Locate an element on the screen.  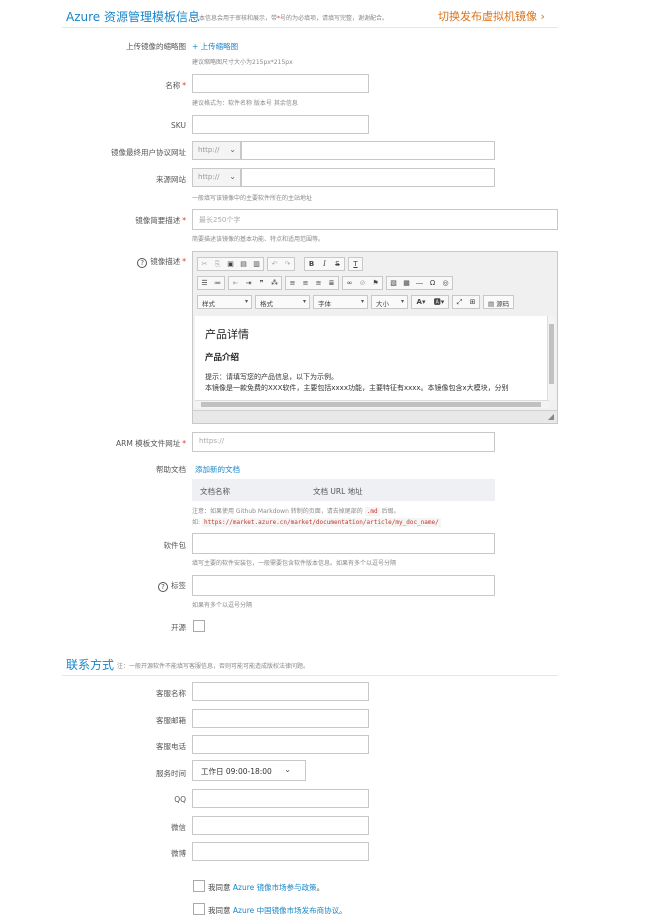
paste-text-icon: ▤ is located at coordinates (243, 264).